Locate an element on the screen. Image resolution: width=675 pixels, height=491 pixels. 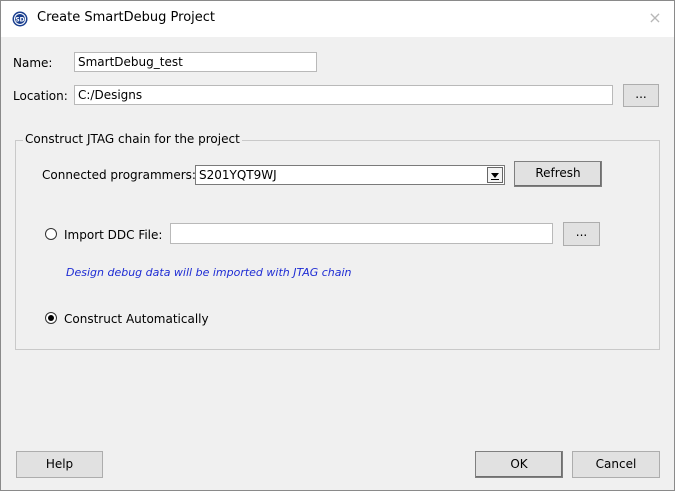
construct-auto-label: Construct Automatically is located at coordinates (136, 319).